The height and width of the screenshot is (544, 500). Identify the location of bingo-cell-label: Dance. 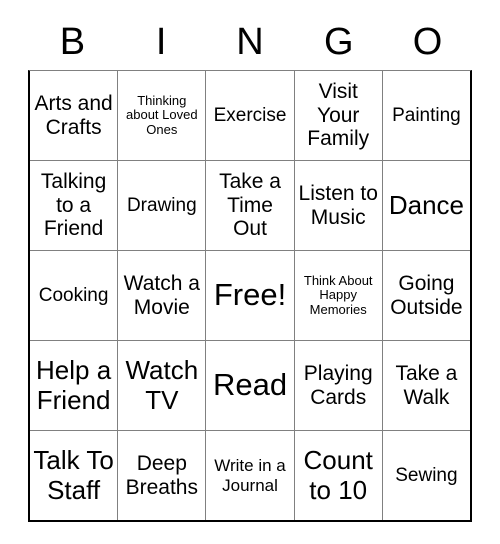
(426, 204).